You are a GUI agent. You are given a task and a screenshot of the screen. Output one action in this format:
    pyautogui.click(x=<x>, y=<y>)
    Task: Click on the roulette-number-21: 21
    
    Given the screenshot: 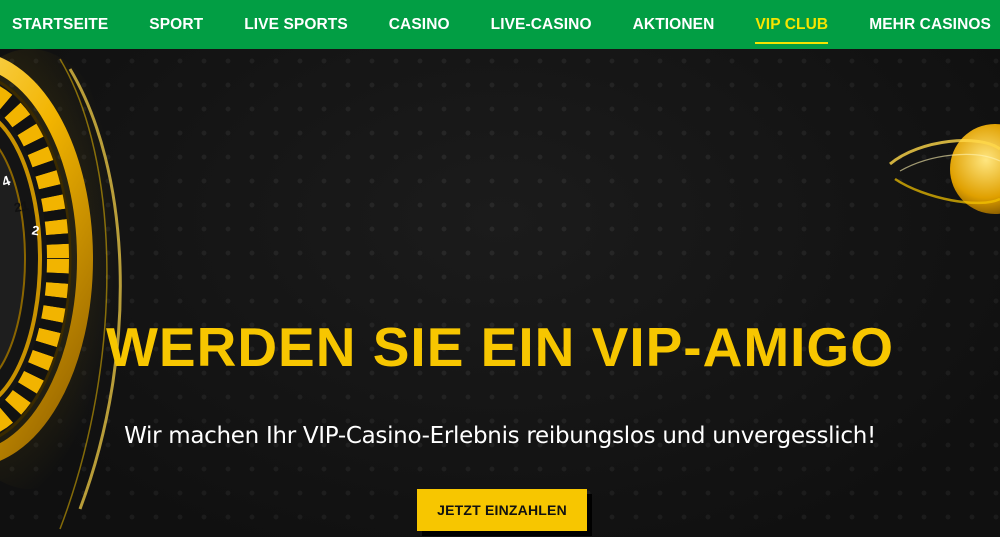 What is the action you would take?
    pyautogui.click(x=21, y=206)
    